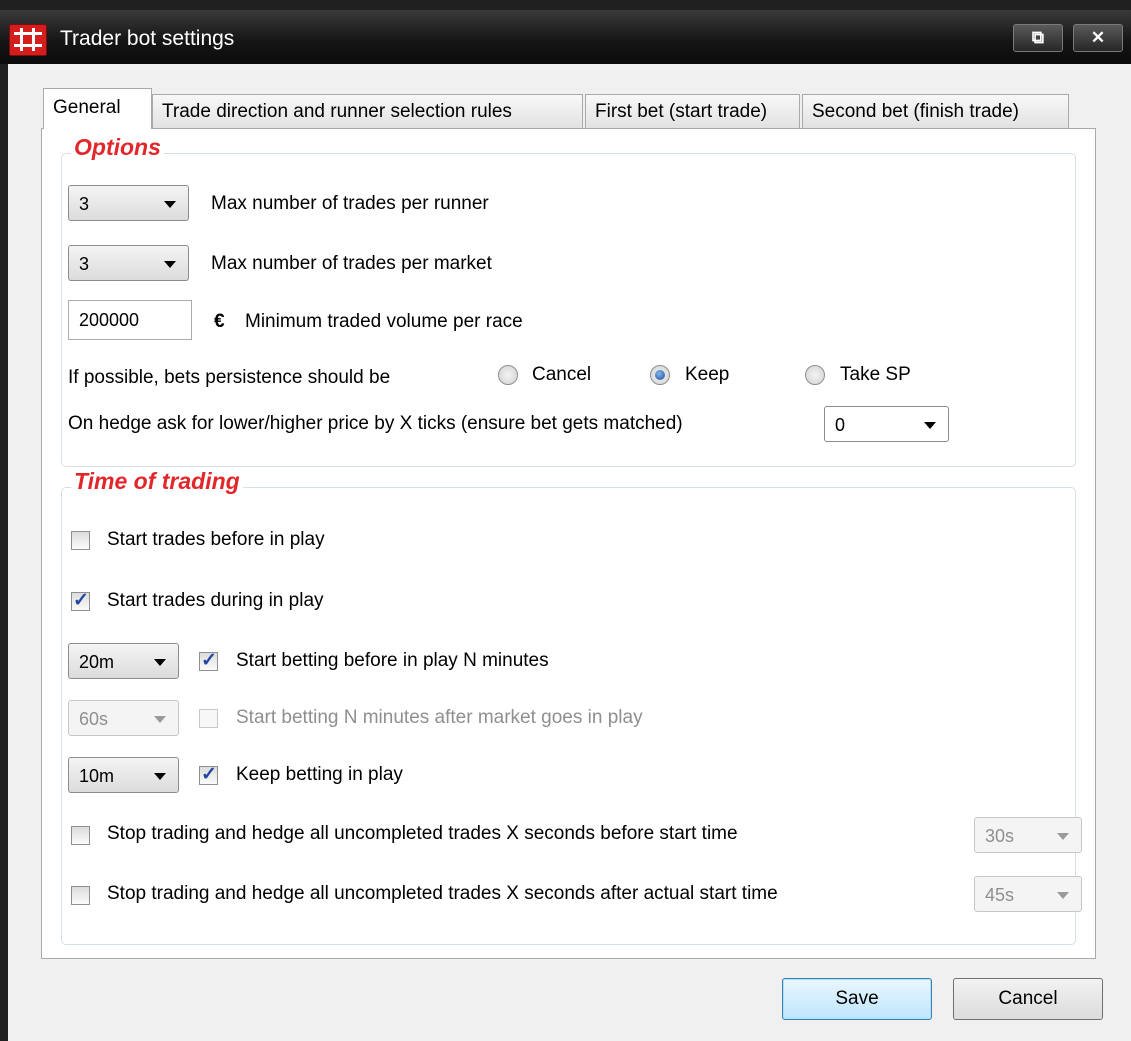 Image resolution: width=1131 pixels, height=1041 pixels. Describe the element at coordinates (1028, 894) in the screenshot. I see `stop-after-seconds-select: 45s` at that location.